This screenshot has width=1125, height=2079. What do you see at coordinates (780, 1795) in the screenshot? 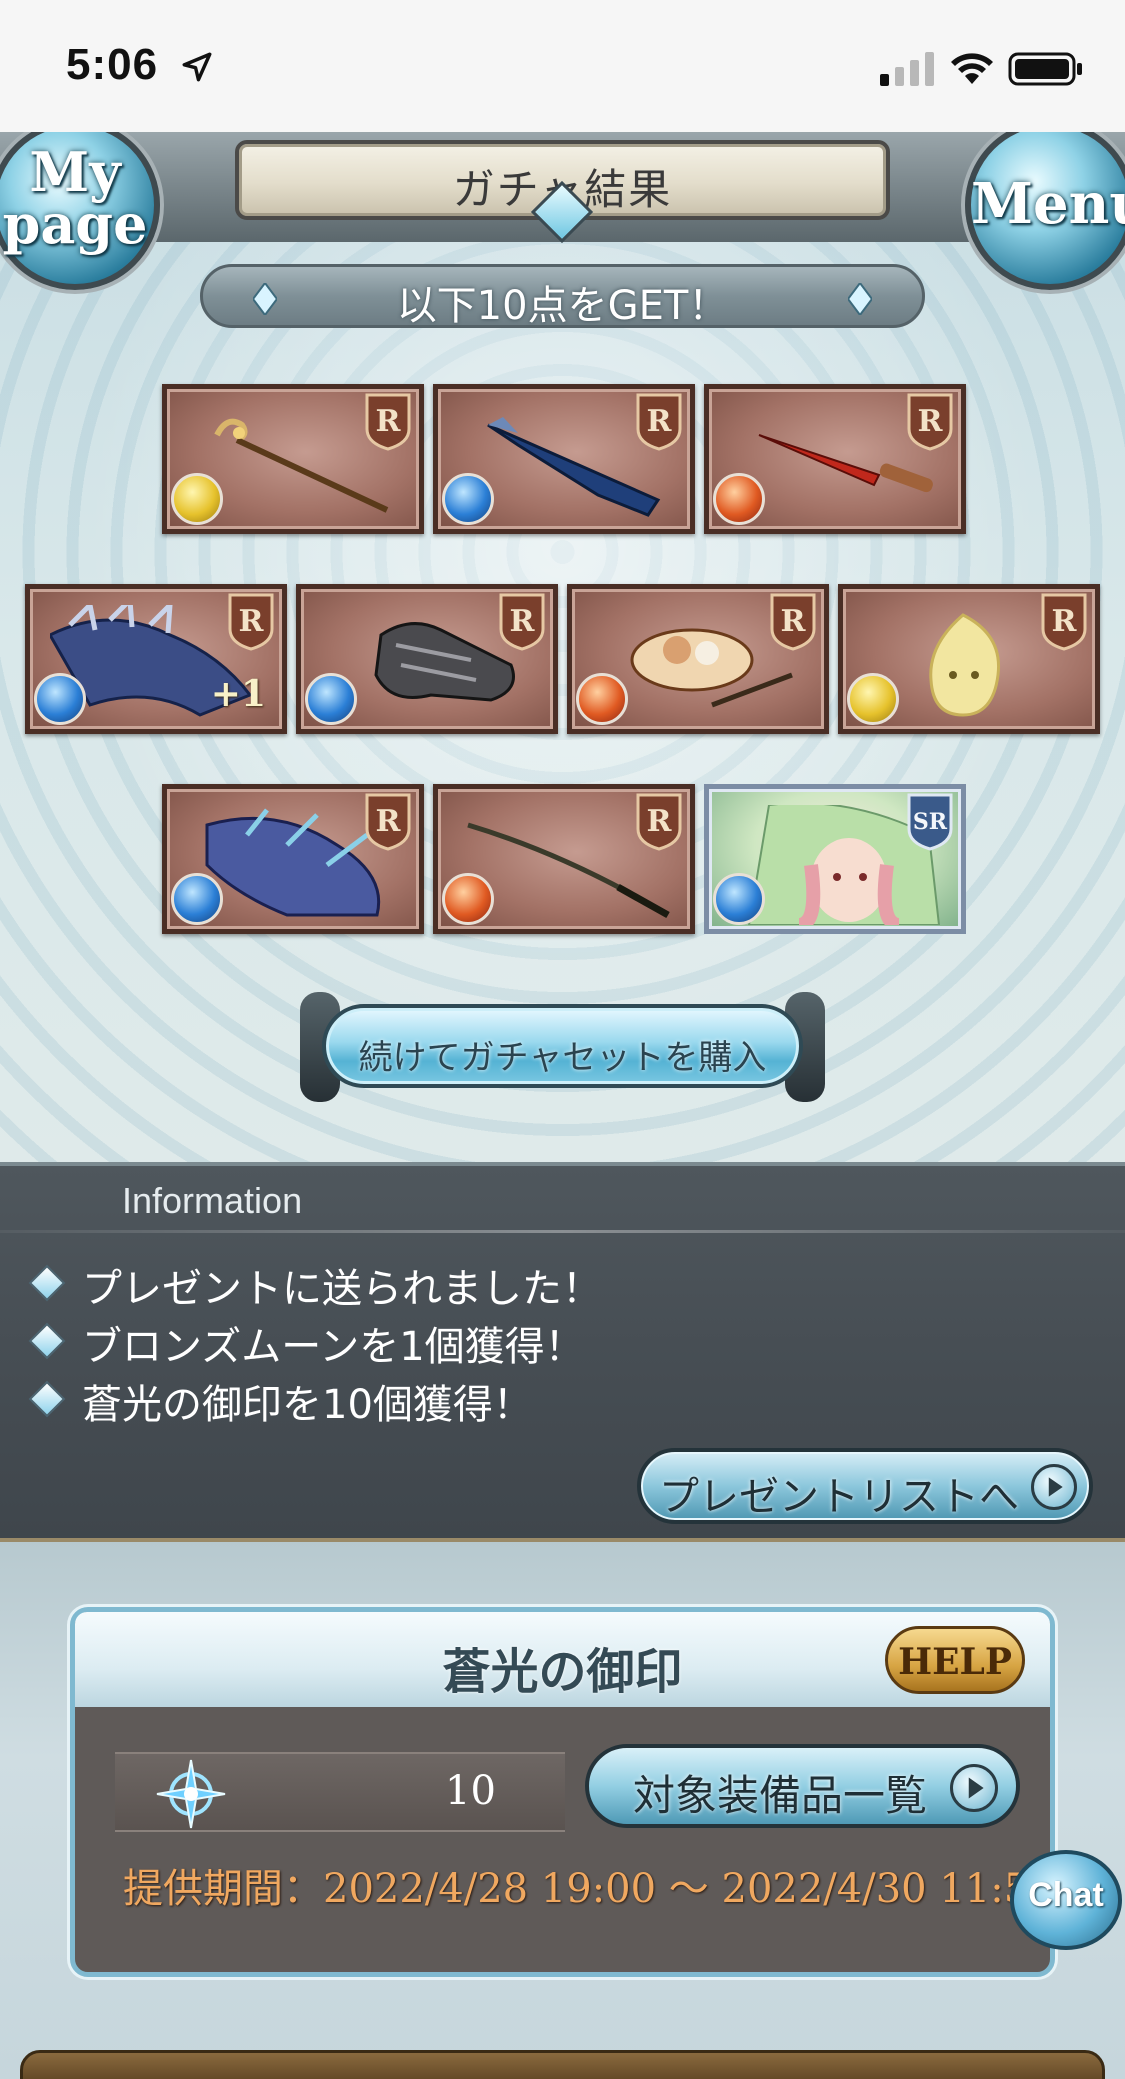
I see `equipment-list-label: 対象装備品一覧` at bounding box center [780, 1795].